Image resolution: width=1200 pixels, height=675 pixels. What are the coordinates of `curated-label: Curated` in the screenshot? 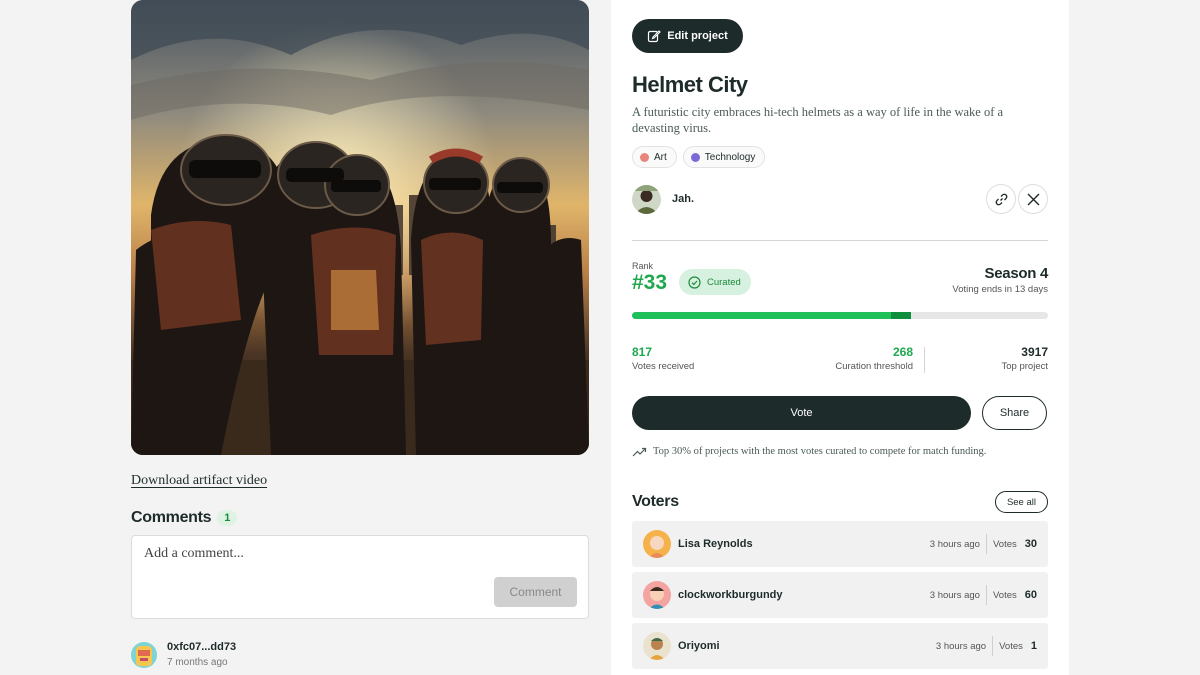 It's located at (724, 282).